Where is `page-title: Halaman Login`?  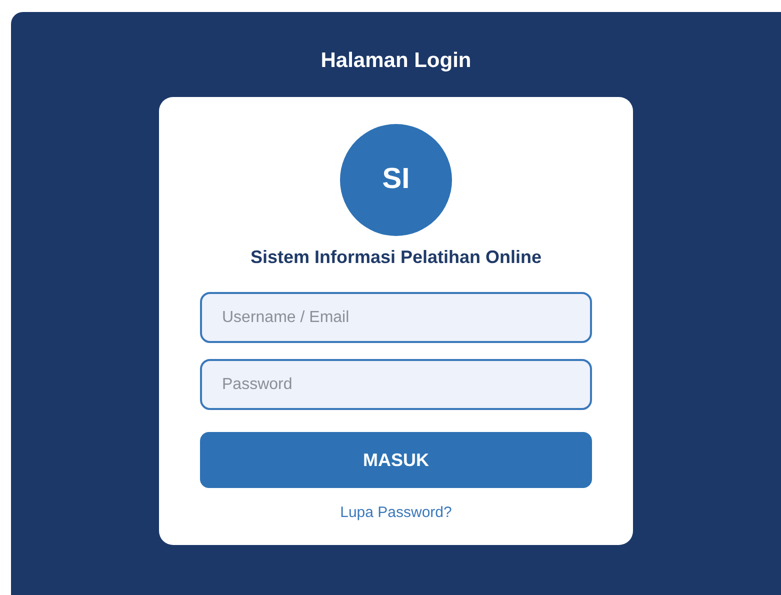
page-title: Halaman Login is located at coordinates (396, 61).